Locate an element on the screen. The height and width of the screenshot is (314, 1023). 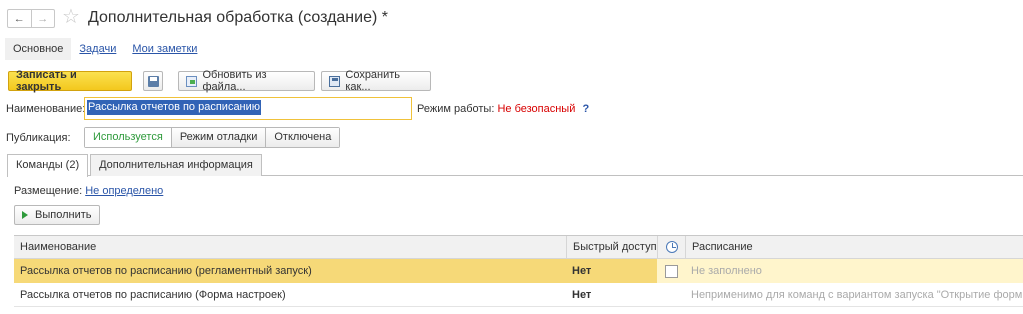
save-and-close-button: Записать и закрыть is located at coordinates (70, 81).